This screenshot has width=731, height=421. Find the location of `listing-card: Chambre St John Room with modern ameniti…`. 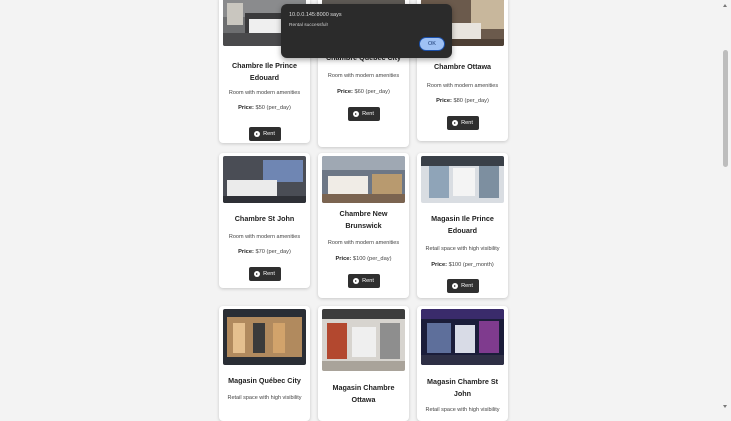

listing-card: Chambre St John Room with modern ameniti… is located at coordinates (264, 220).